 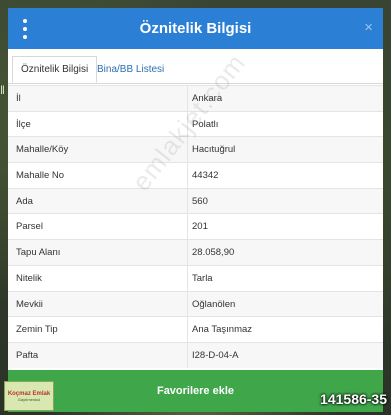 I want to click on table-row: Mahalle No 44342, so click(x=195, y=175).